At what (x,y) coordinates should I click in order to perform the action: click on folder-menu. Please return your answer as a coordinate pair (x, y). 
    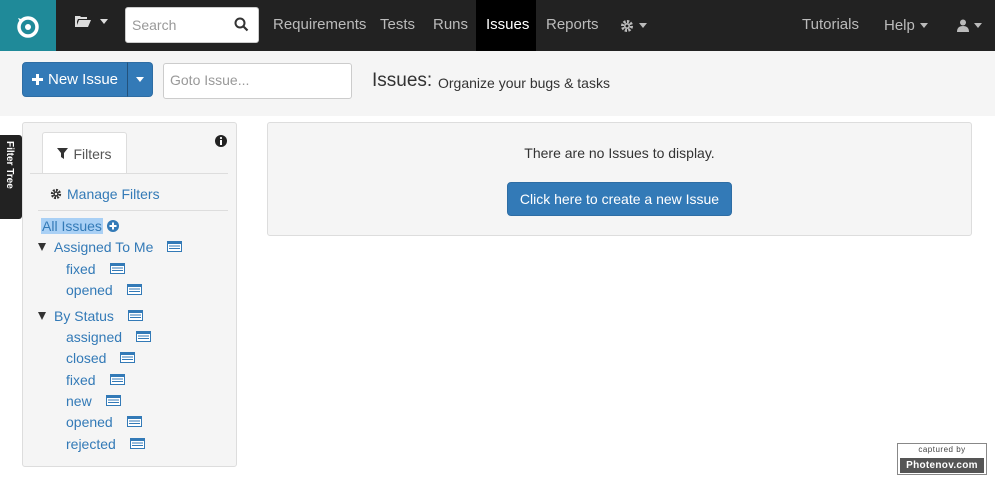
    Looking at the image, I should click on (91, 21).